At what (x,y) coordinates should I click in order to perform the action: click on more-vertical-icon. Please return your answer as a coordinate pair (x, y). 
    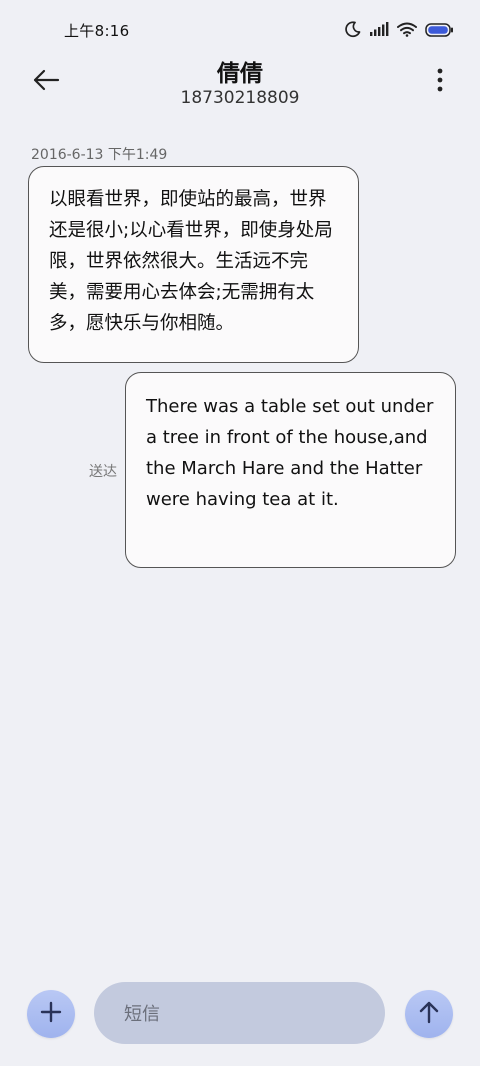
    Looking at the image, I should click on (440, 82).